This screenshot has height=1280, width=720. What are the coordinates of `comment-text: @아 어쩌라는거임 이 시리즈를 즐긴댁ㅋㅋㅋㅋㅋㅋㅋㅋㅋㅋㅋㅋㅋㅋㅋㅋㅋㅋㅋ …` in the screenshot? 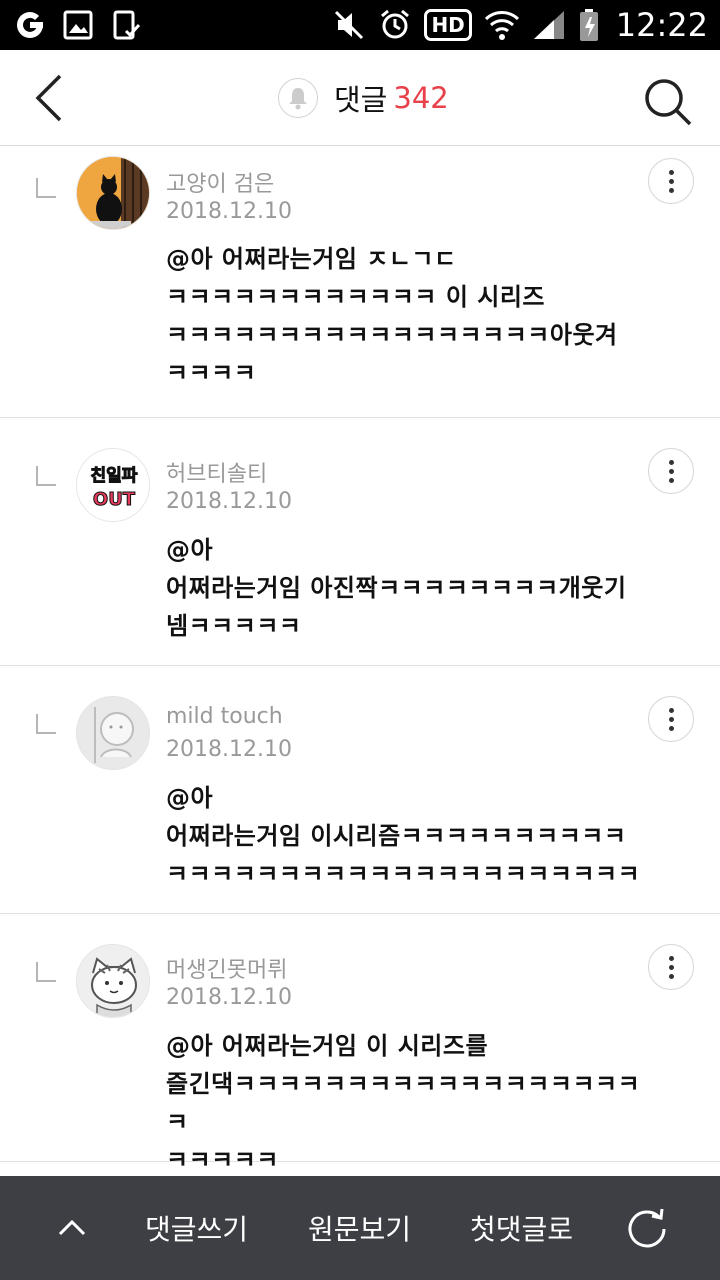 It's located at (403, 1103).